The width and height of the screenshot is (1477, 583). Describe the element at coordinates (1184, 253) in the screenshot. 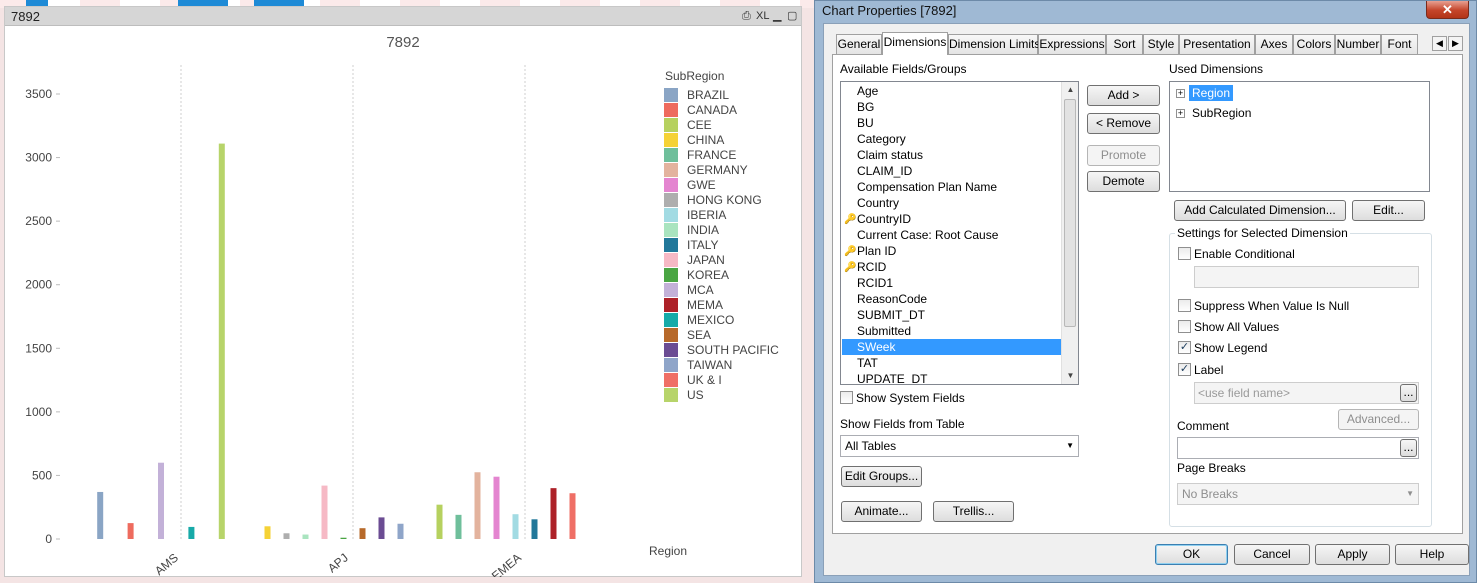

I see `enable-conditional-checkbox` at that location.